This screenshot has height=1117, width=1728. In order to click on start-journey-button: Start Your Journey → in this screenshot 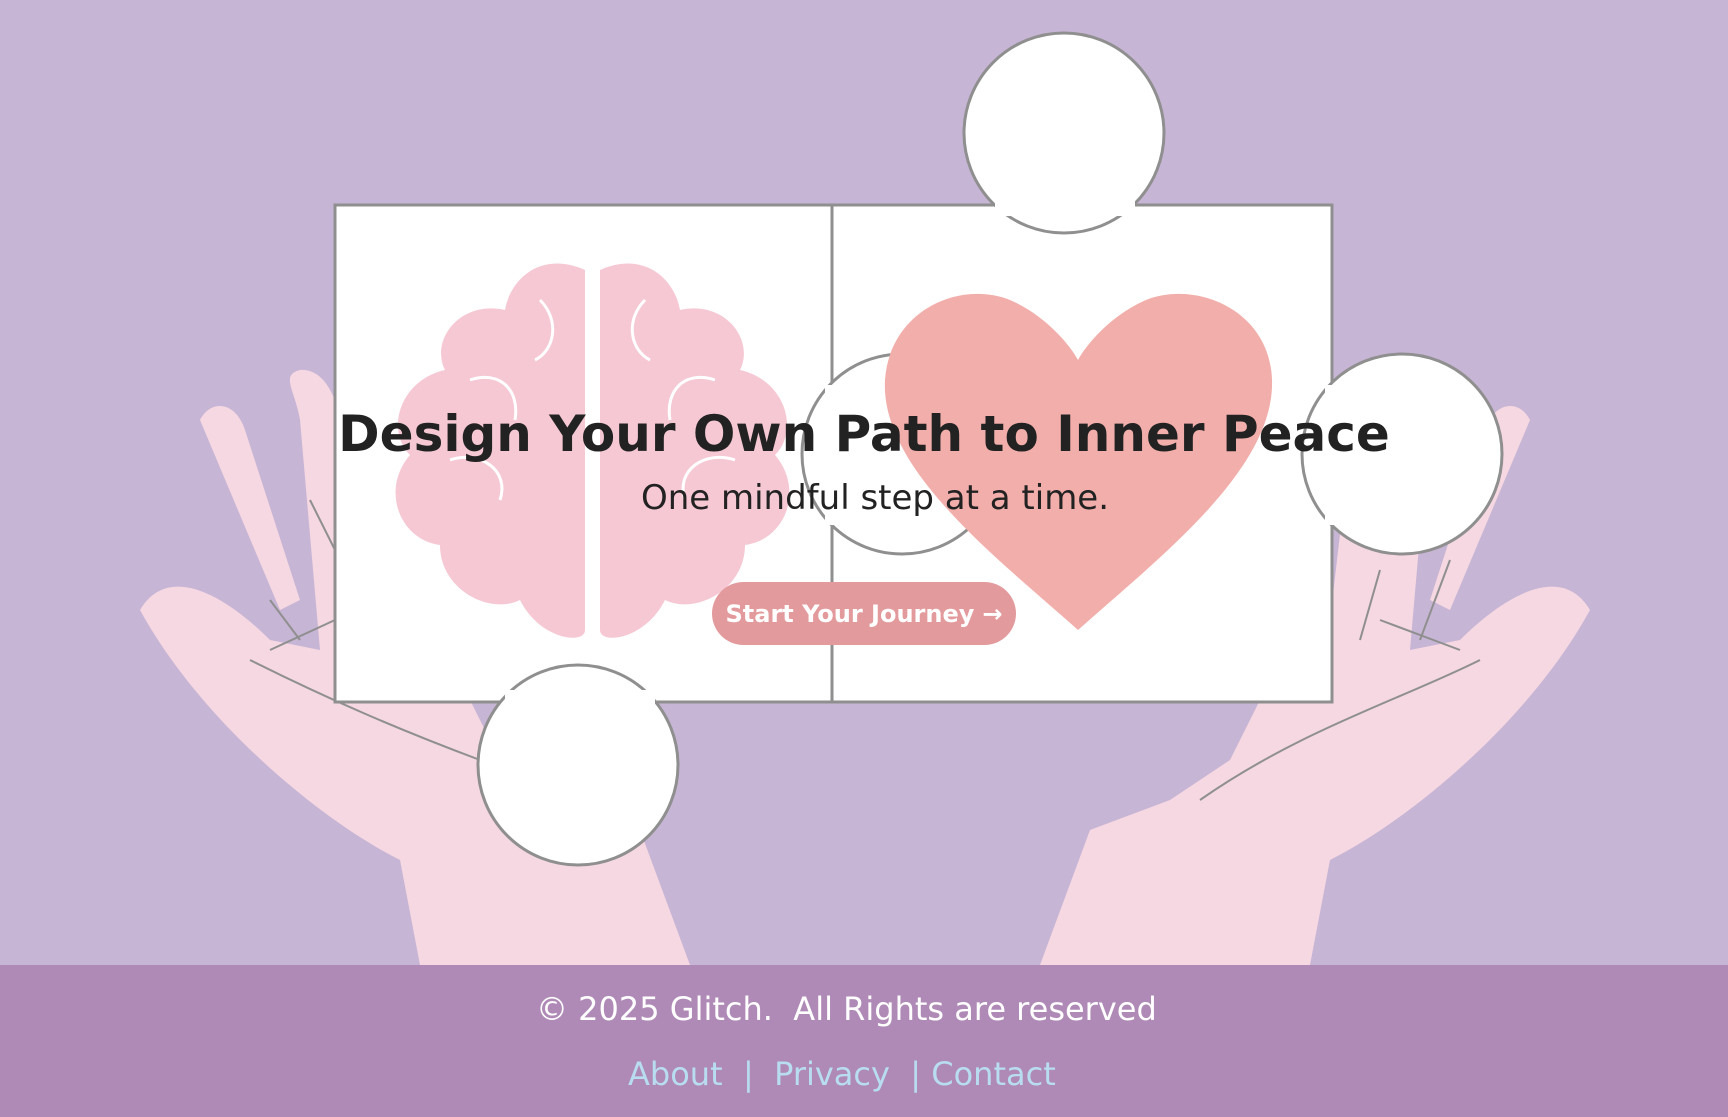, I will do `click(864, 613)`.